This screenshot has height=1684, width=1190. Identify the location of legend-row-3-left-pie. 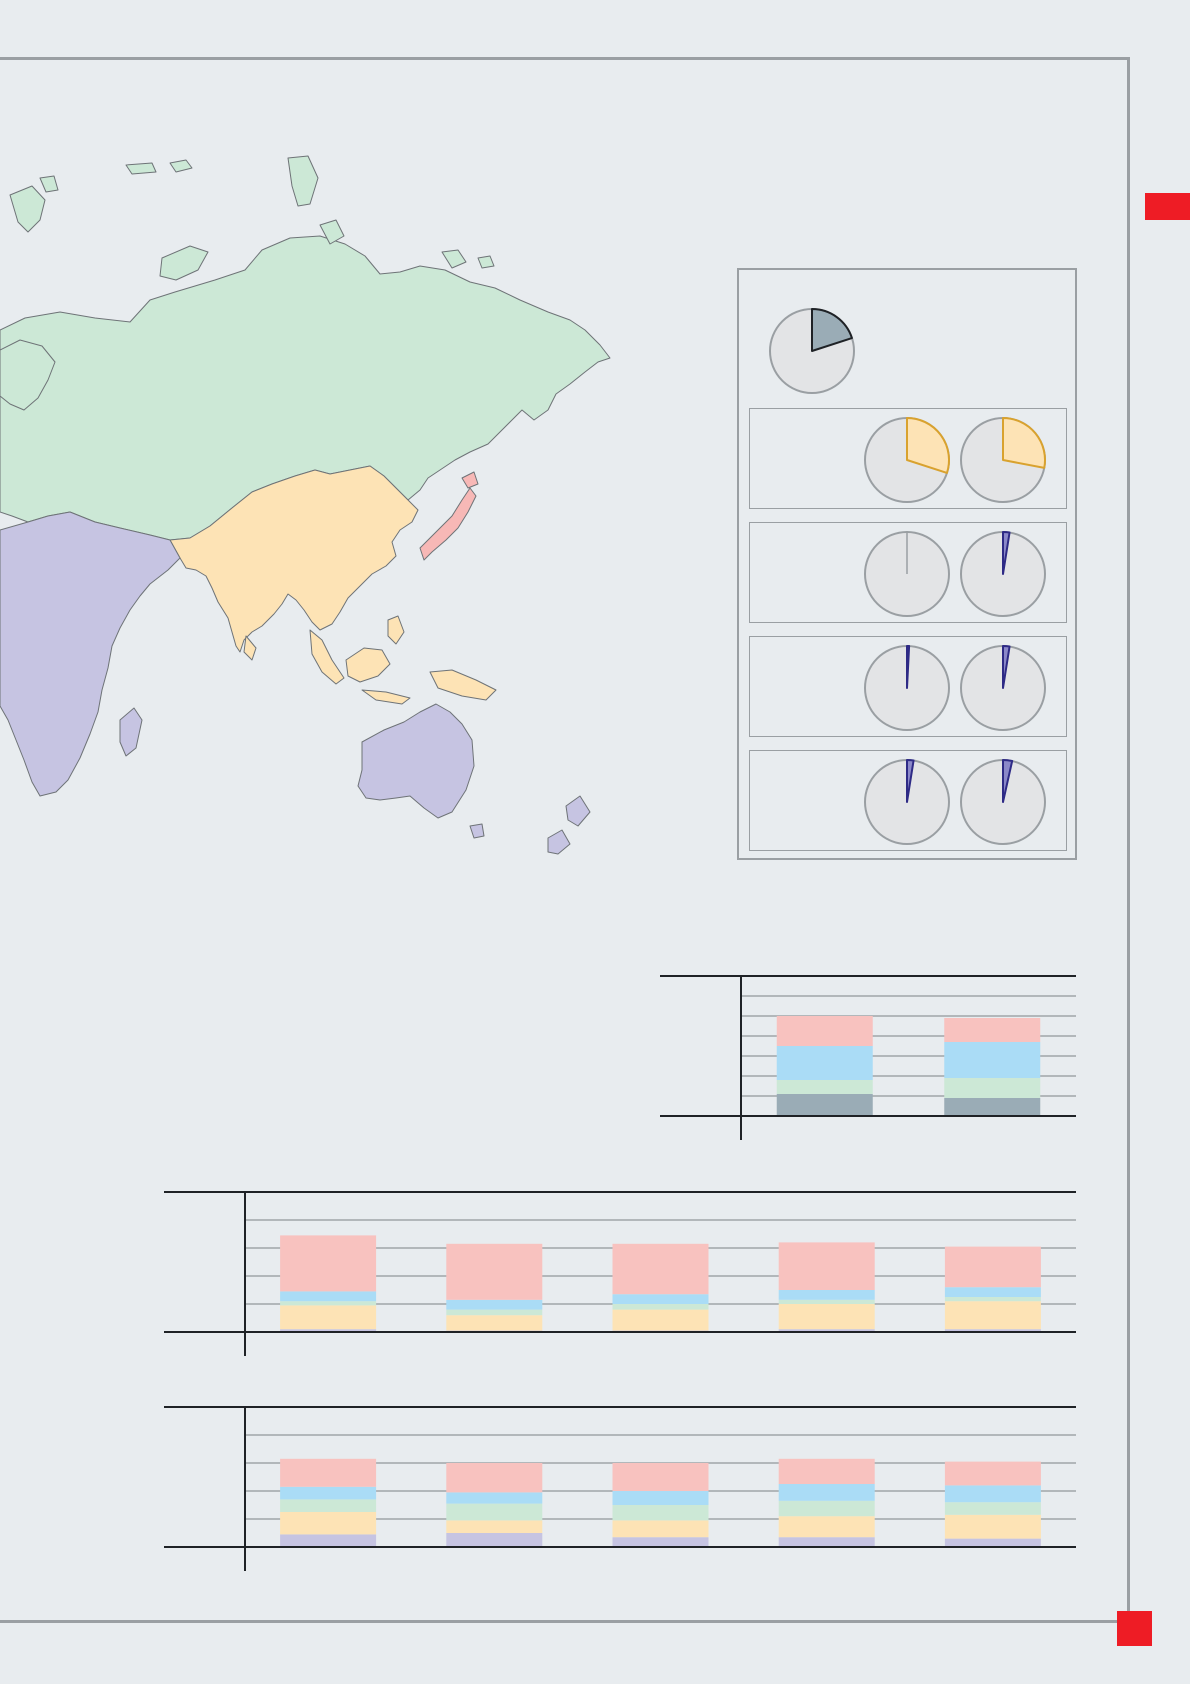
(907, 688).